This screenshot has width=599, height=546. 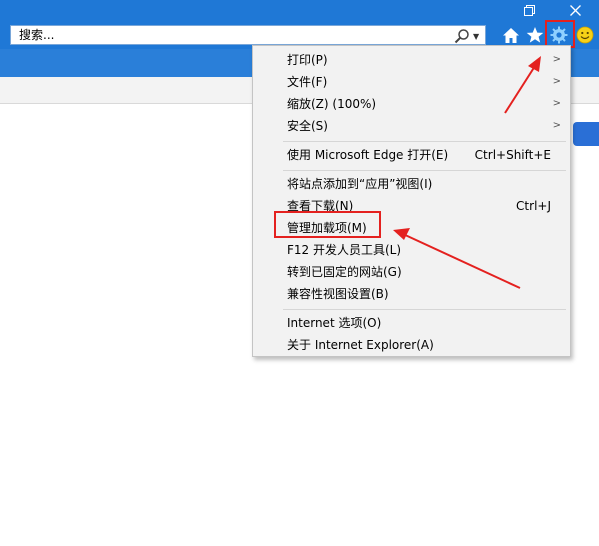 I want to click on arrow-to-gear-line, so click(x=520, y=89).